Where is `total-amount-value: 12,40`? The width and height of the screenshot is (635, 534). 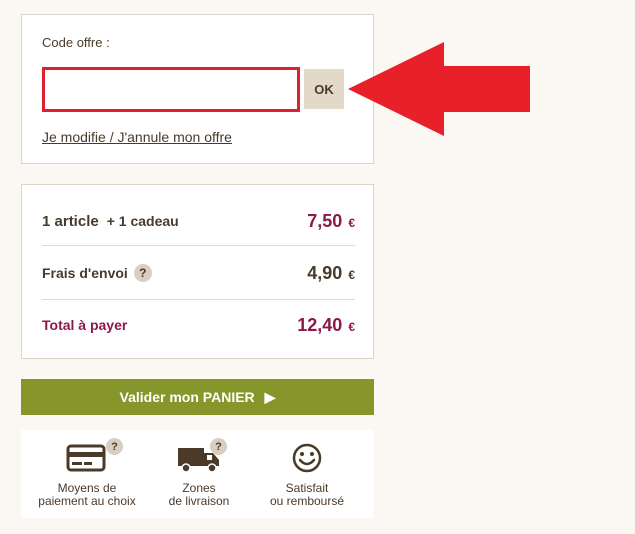
total-amount-value: 12,40 is located at coordinates (320, 324).